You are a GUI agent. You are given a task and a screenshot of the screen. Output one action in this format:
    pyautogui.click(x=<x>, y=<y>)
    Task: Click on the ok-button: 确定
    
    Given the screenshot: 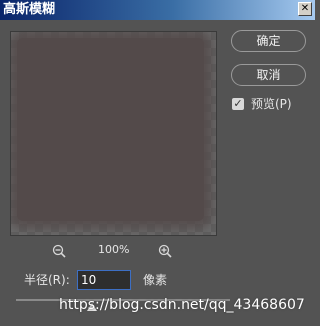 What is the action you would take?
    pyautogui.click(x=268, y=41)
    